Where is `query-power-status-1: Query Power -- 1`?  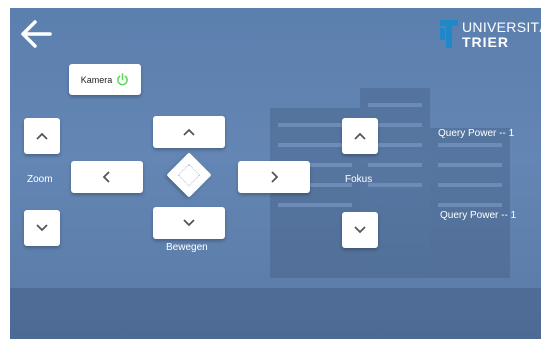
query-power-status-1: Query Power -- 1 is located at coordinates (476, 133).